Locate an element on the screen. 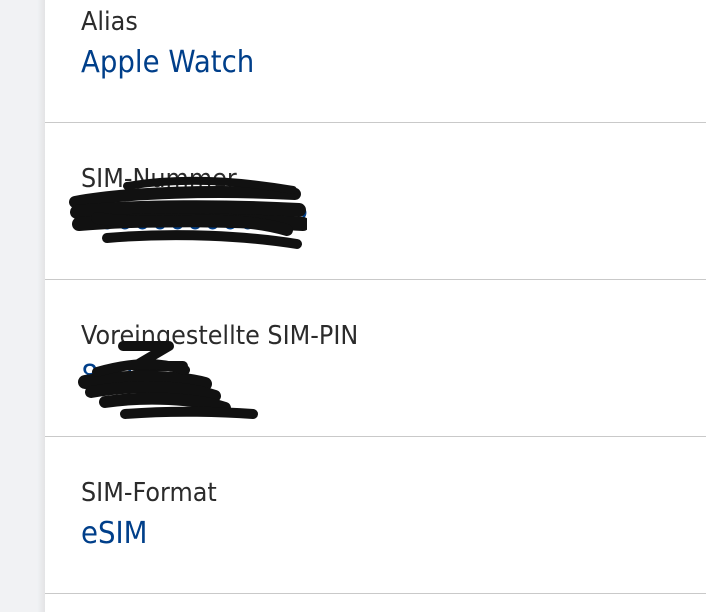 The image size is (706, 612). field-value-sim-format: eSIM is located at coordinates (114, 533).